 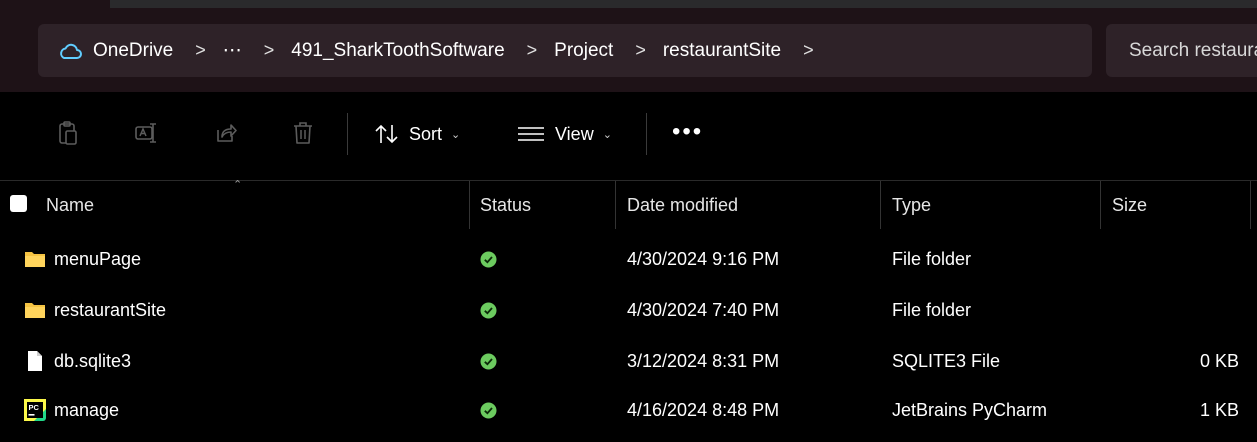 I want to click on file-name-cell: db.sqlite3, so click(x=77, y=361).